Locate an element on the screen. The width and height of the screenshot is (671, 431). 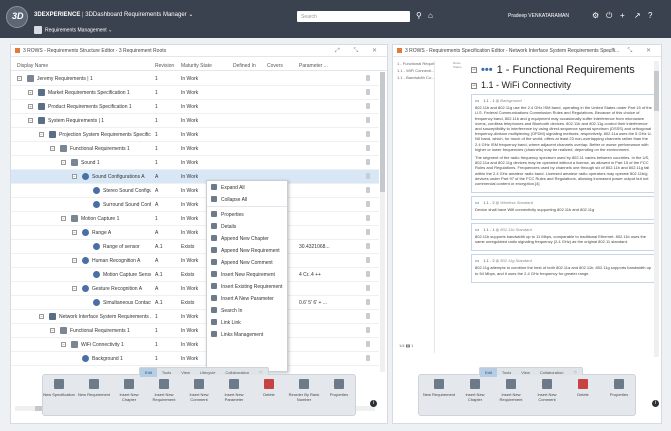
table-row: − Jeremy Requirements | 1 1 In Work is located at coordinates (195, 79).